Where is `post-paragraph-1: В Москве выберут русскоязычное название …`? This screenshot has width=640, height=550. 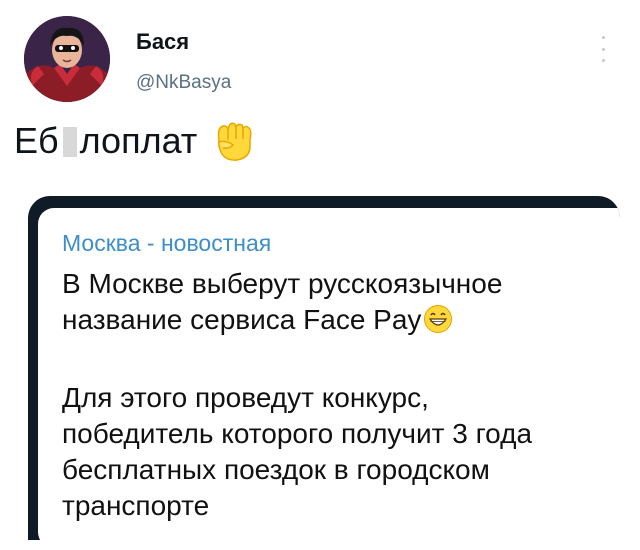
post-paragraph-1: В Москве выберут русскоязычное название … is located at coordinates (341, 302).